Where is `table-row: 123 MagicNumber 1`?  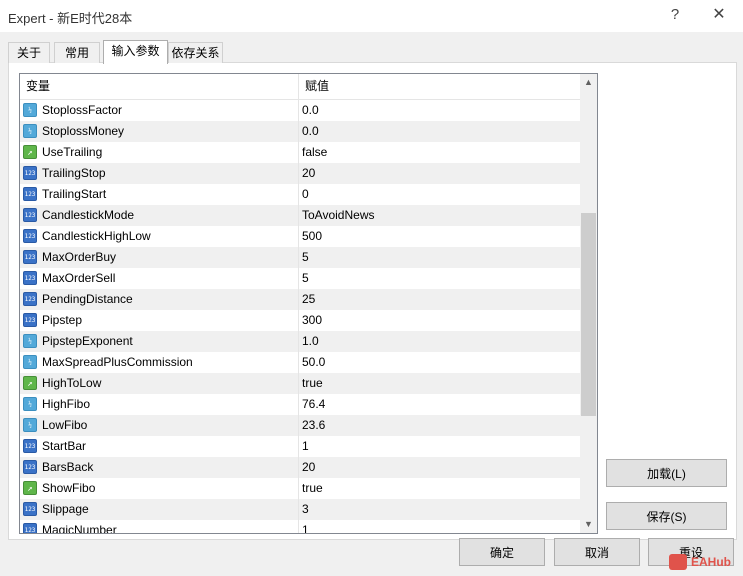 table-row: 123 MagicNumber 1 is located at coordinates (300, 526).